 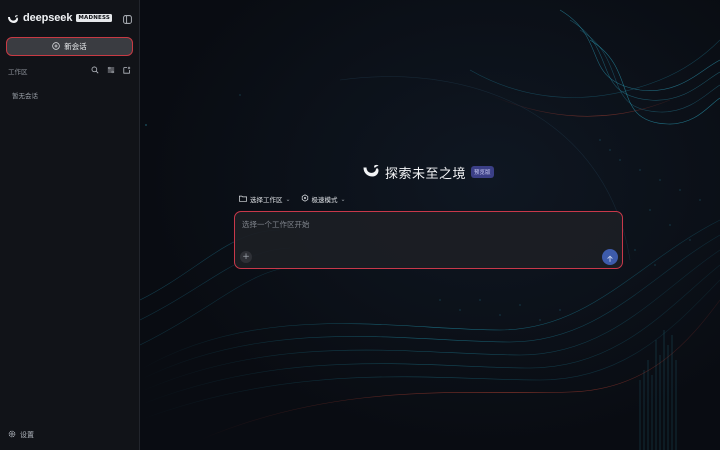 I want to click on gear-icon, so click(x=12, y=435).